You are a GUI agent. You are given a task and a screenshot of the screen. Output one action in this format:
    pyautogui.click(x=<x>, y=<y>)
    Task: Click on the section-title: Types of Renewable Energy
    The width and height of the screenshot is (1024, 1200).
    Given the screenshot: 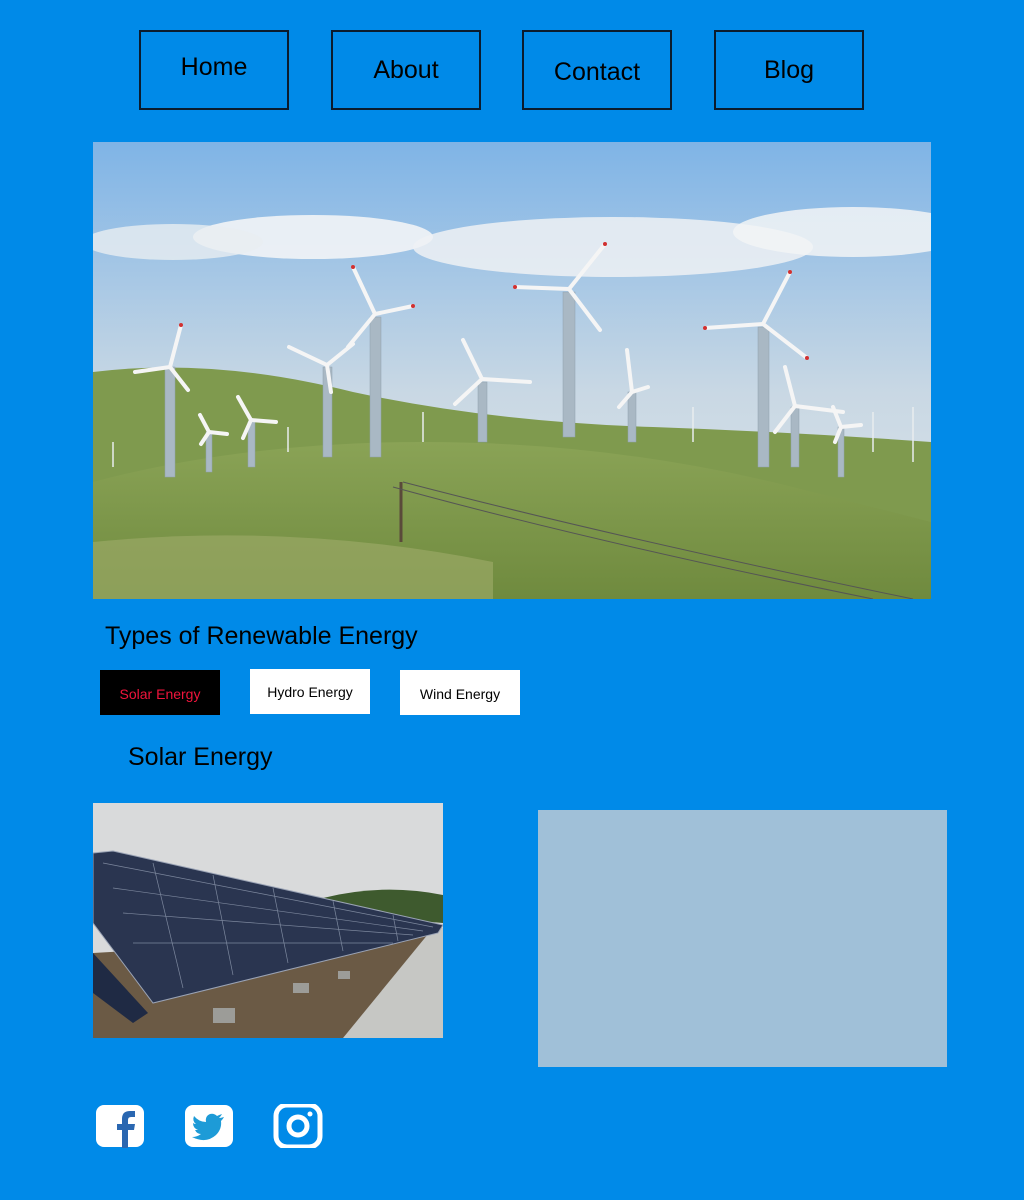 What is the action you would take?
    pyautogui.click(x=261, y=636)
    